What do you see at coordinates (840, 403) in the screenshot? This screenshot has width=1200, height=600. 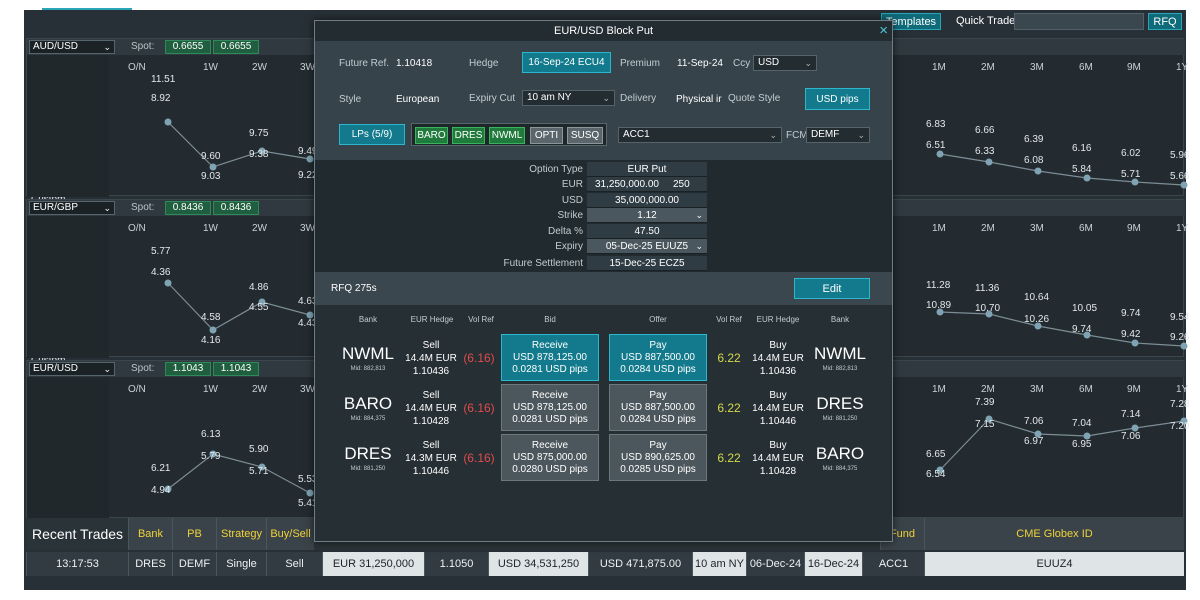 I see `offer-bank-name: DRES` at bounding box center [840, 403].